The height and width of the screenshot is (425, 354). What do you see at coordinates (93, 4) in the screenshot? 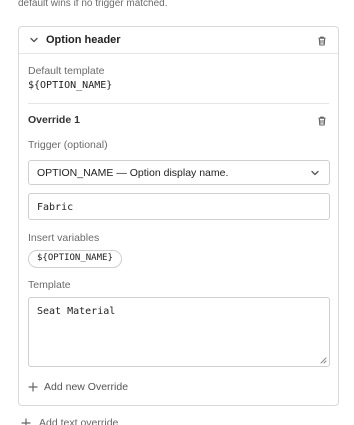
I see `help-text: default wins if no trigger matched.` at bounding box center [93, 4].